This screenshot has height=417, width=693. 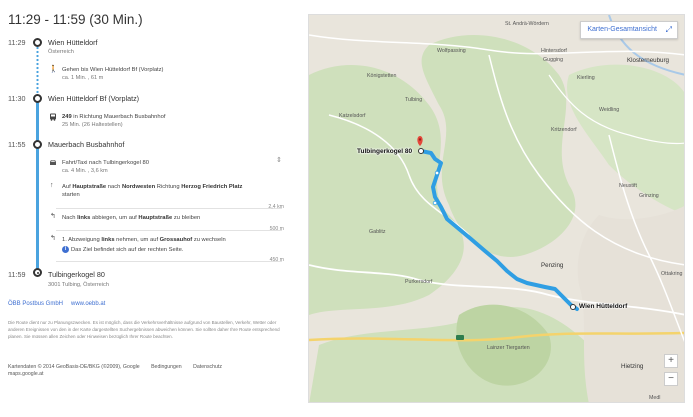 What do you see at coordinates (527, 24) in the screenshot?
I see `place-label: St. Andrä-Wördern` at bounding box center [527, 24].